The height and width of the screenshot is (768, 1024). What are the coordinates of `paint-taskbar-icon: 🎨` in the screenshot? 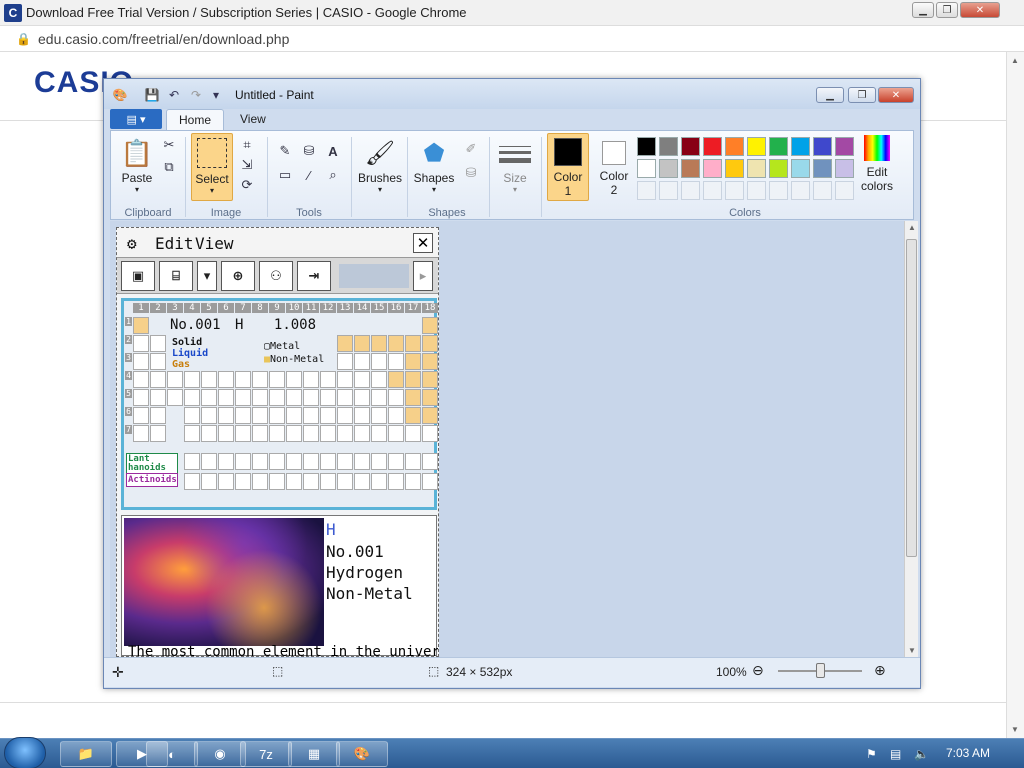 It's located at (362, 754).